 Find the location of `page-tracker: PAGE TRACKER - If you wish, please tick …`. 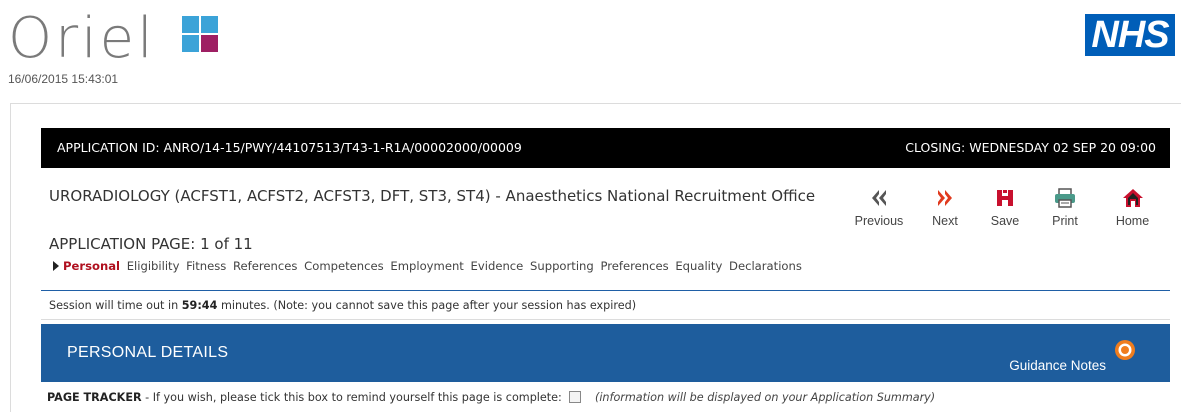

page-tracker: PAGE TRACKER - If you wish, please tick … is located at coordinates (491, 397).